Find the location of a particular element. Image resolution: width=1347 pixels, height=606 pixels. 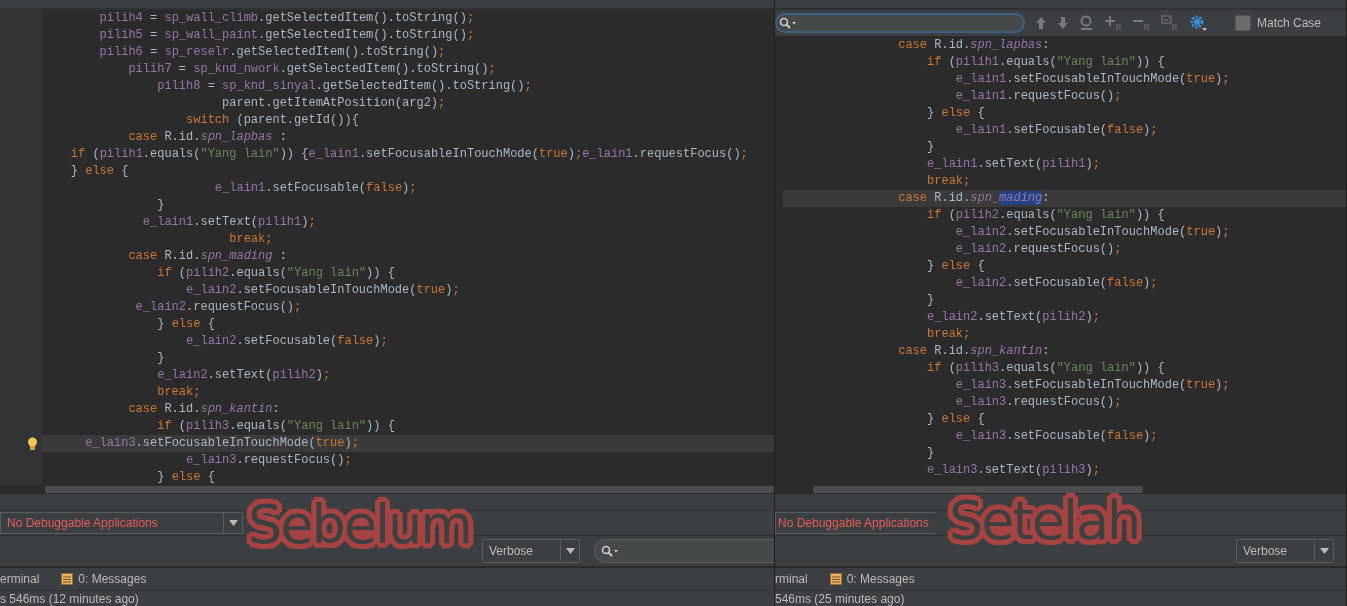

caption-label: Setelah is located at coordinates (1044, 521).